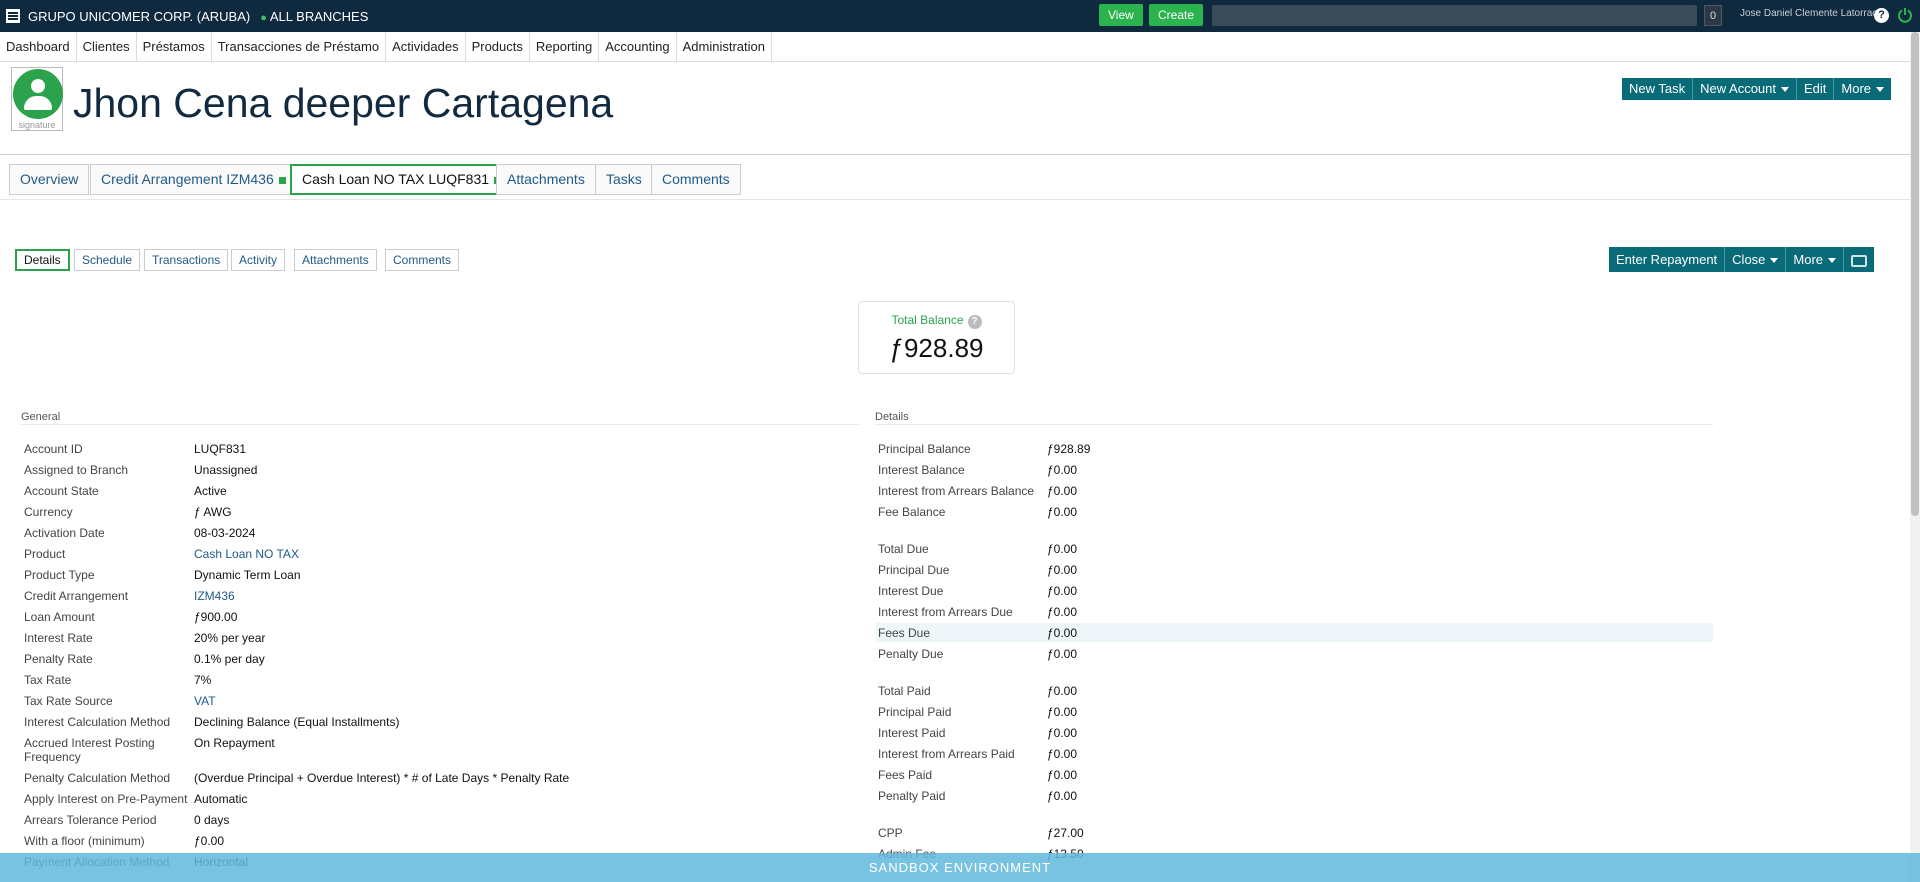  I want to click on field-label: Fee Balance, so click(912, 512).